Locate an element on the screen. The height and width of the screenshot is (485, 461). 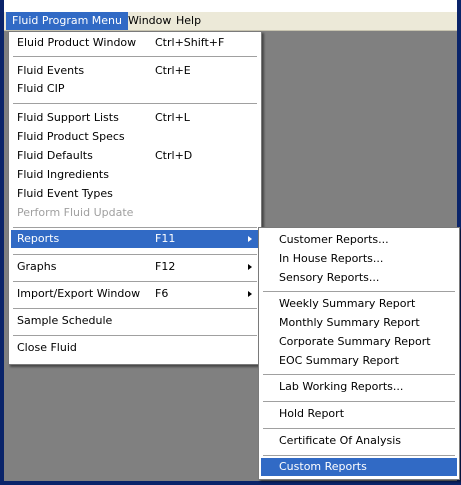
menu-item-shortcut: Ctrl+D is located at coordinates (174, 155).